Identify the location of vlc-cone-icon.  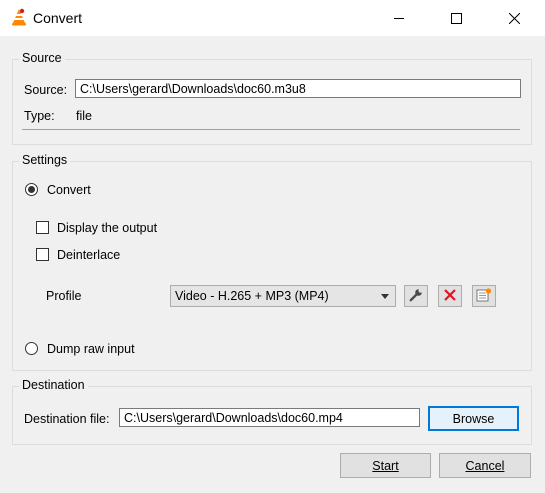
(19, 17).